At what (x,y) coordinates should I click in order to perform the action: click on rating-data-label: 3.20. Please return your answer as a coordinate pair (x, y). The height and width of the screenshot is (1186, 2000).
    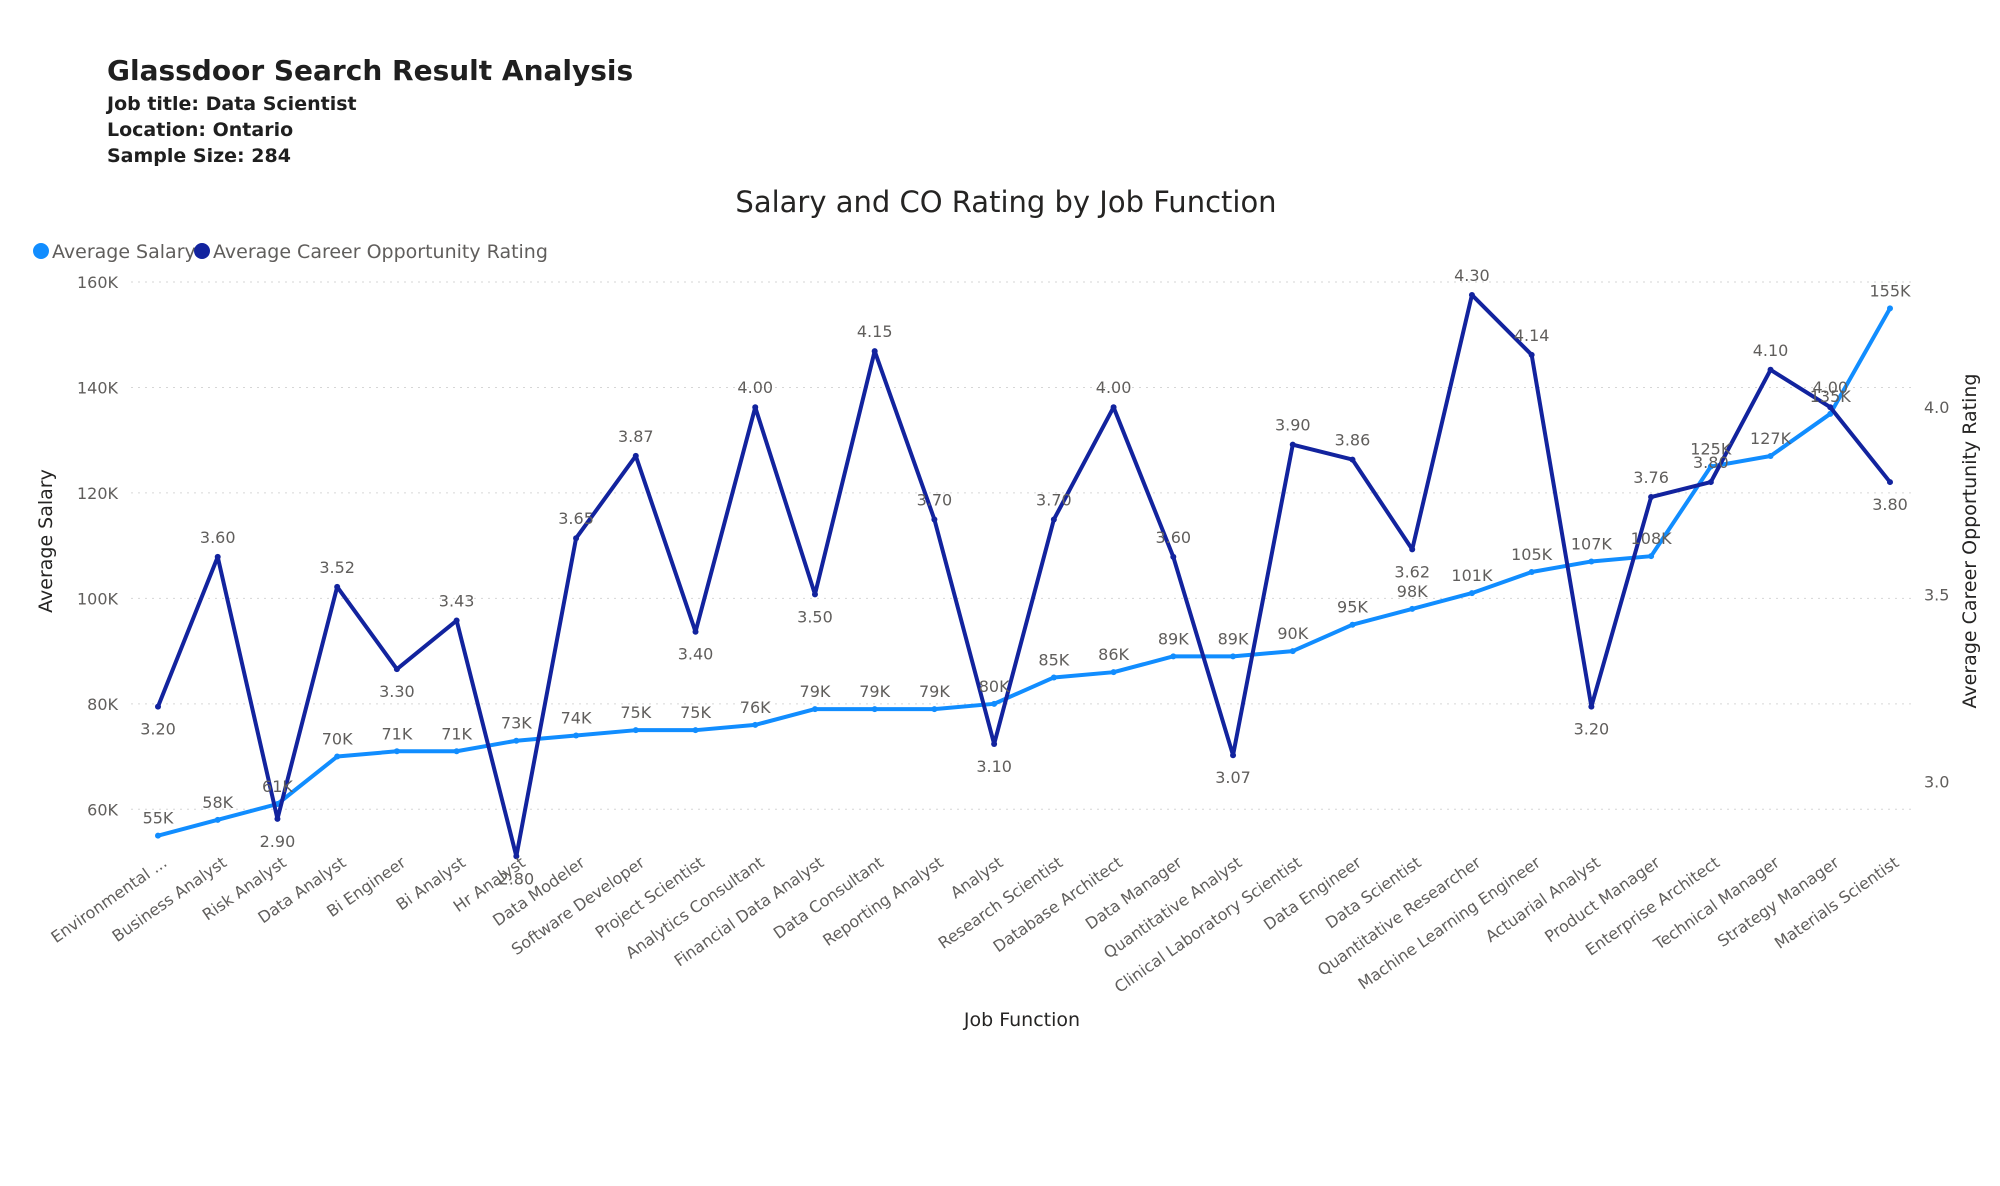
    Looking at the image, I should click on (1592, 729).